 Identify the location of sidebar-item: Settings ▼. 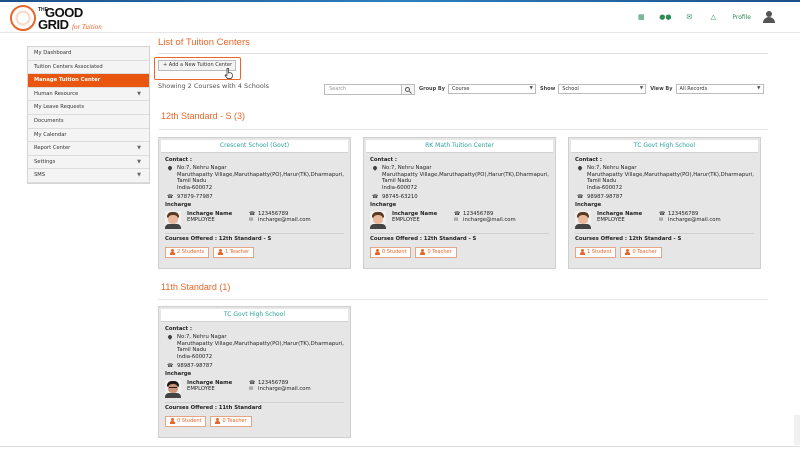
(88, 162).